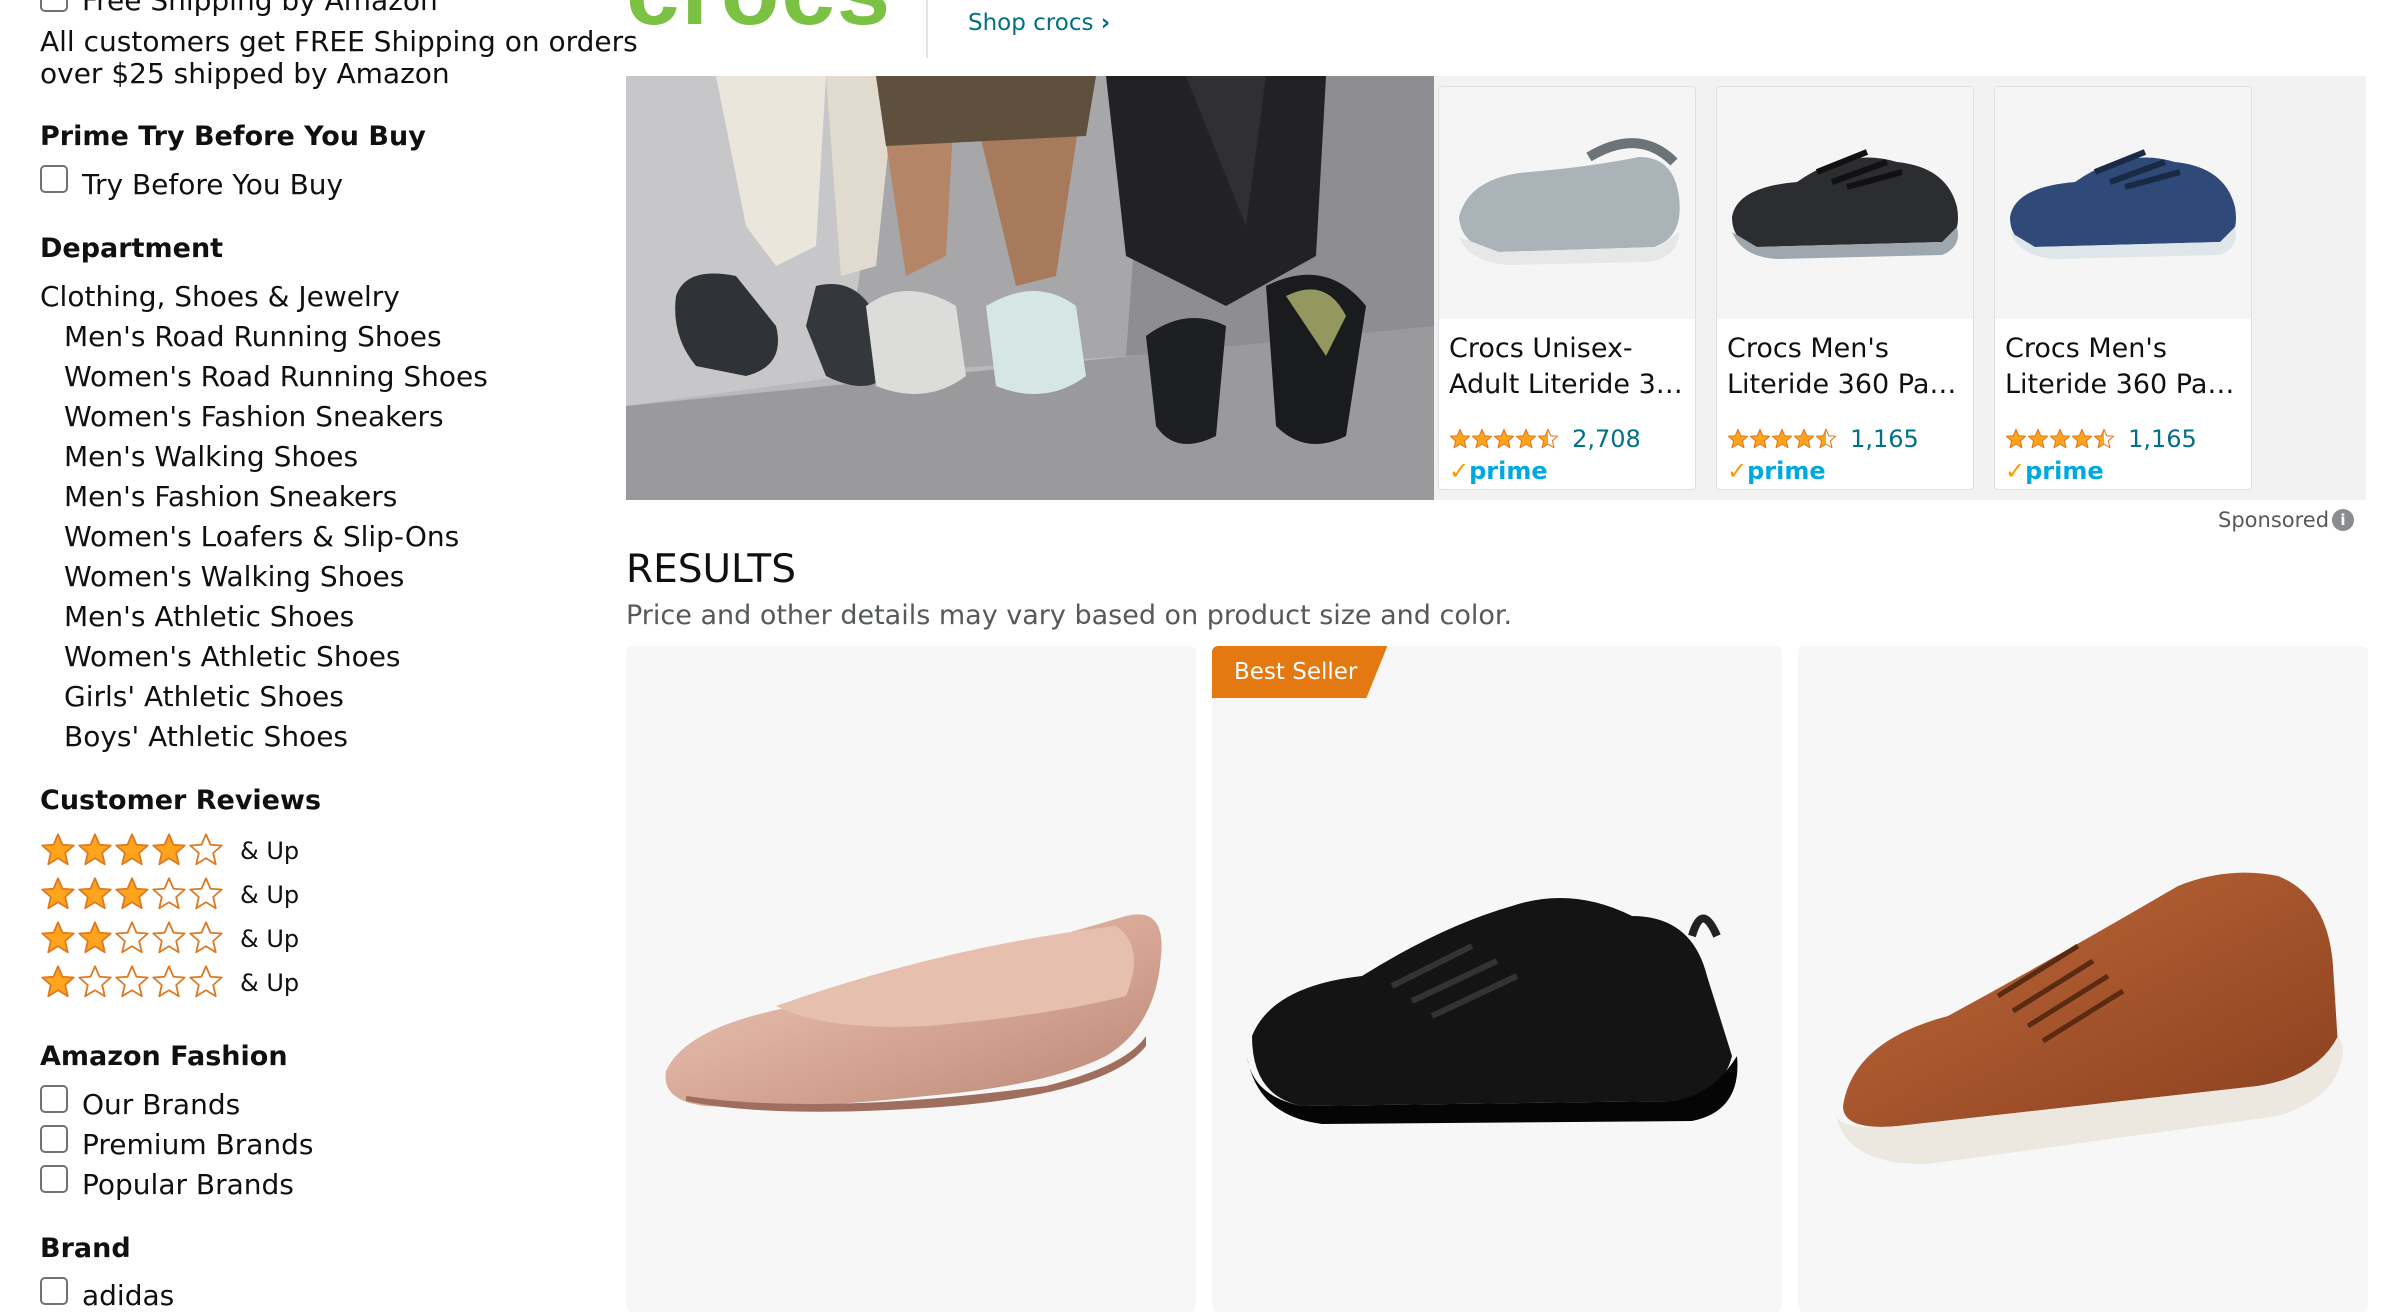 The height and width of the screenshot is (1313, 2400). What do you see at coordinates (169, 896) in the screenshot?
I see `review-filter-3-up: & Up` at bounding box center [169, 896].